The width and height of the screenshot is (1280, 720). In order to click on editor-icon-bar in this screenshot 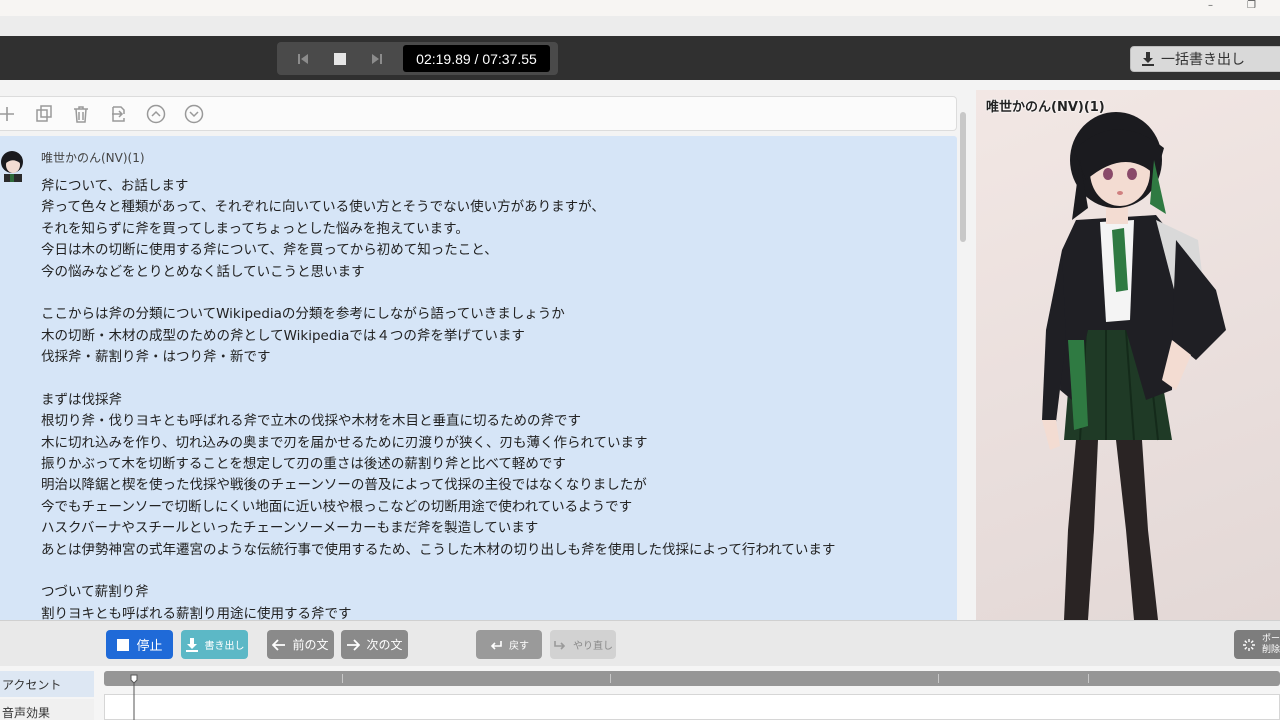, I will do `click(478, 113)`.